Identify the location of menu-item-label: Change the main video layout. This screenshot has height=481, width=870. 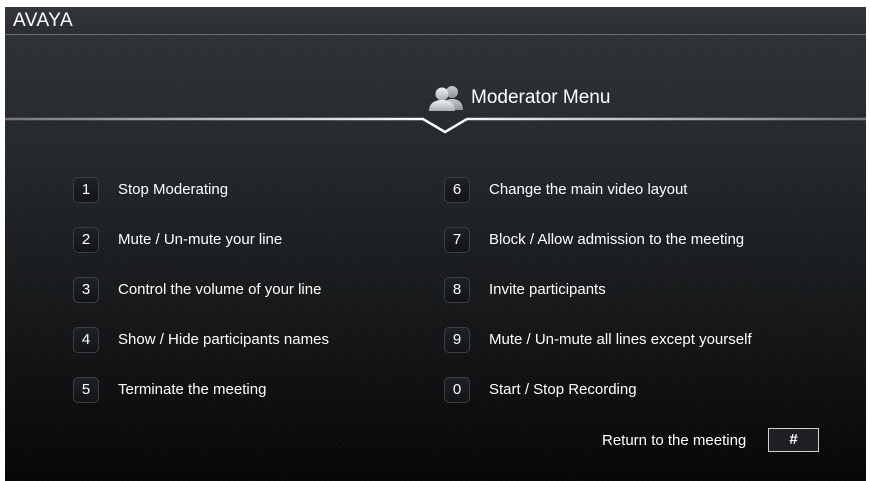
(588, 189).